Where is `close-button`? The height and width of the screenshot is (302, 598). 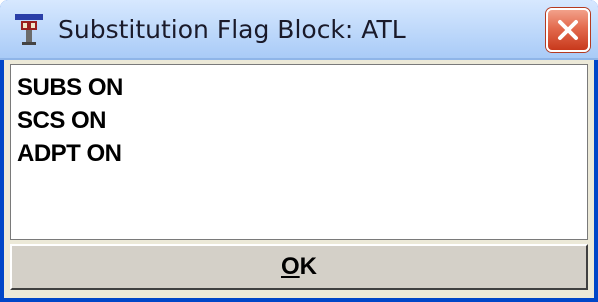 close-button is located at coordinates (568, 30).